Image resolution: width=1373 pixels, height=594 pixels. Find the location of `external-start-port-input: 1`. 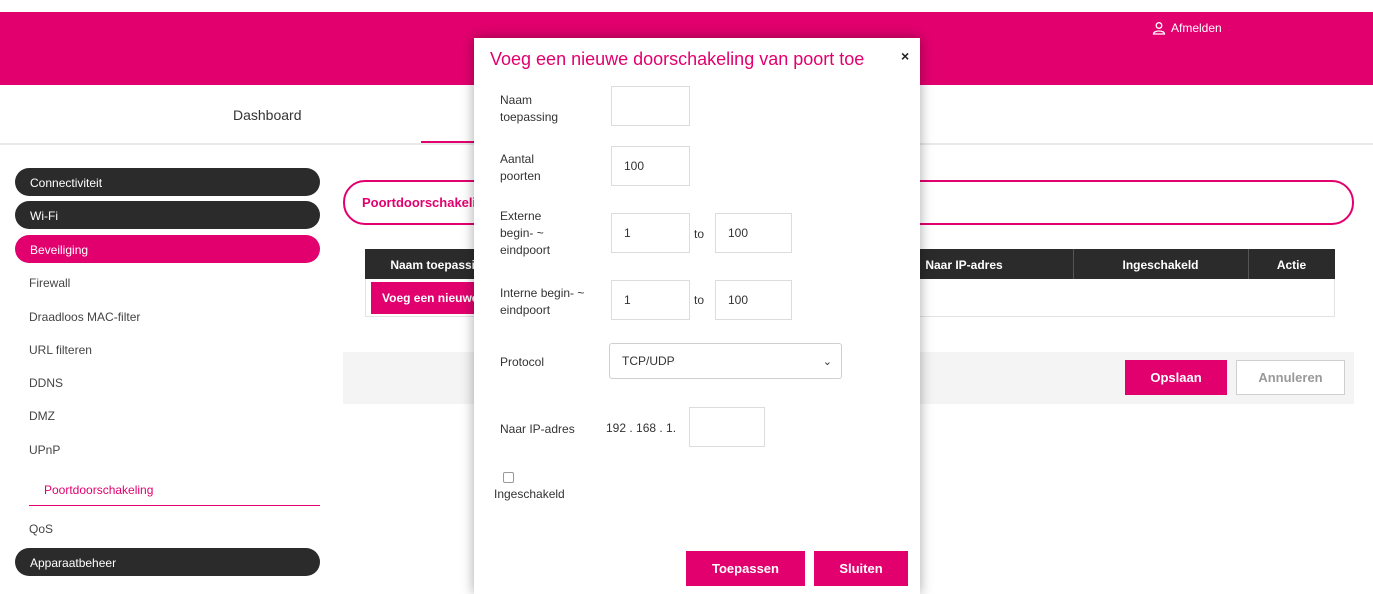

external-start-port-input: 1 is located at coordinates (650, 233).